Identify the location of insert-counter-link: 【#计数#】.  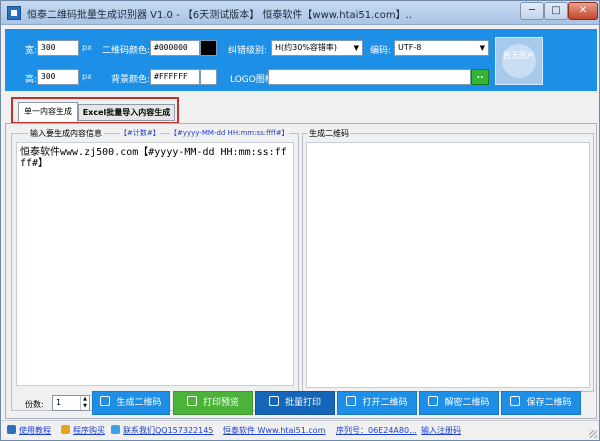
(140, 133).